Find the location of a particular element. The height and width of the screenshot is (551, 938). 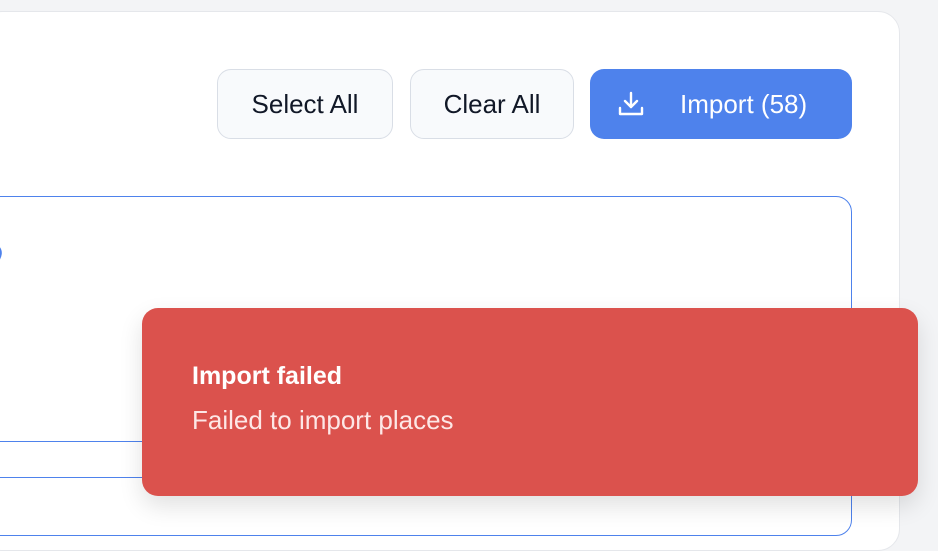

import-button: Import (58) is located at coordinates (721, 104).